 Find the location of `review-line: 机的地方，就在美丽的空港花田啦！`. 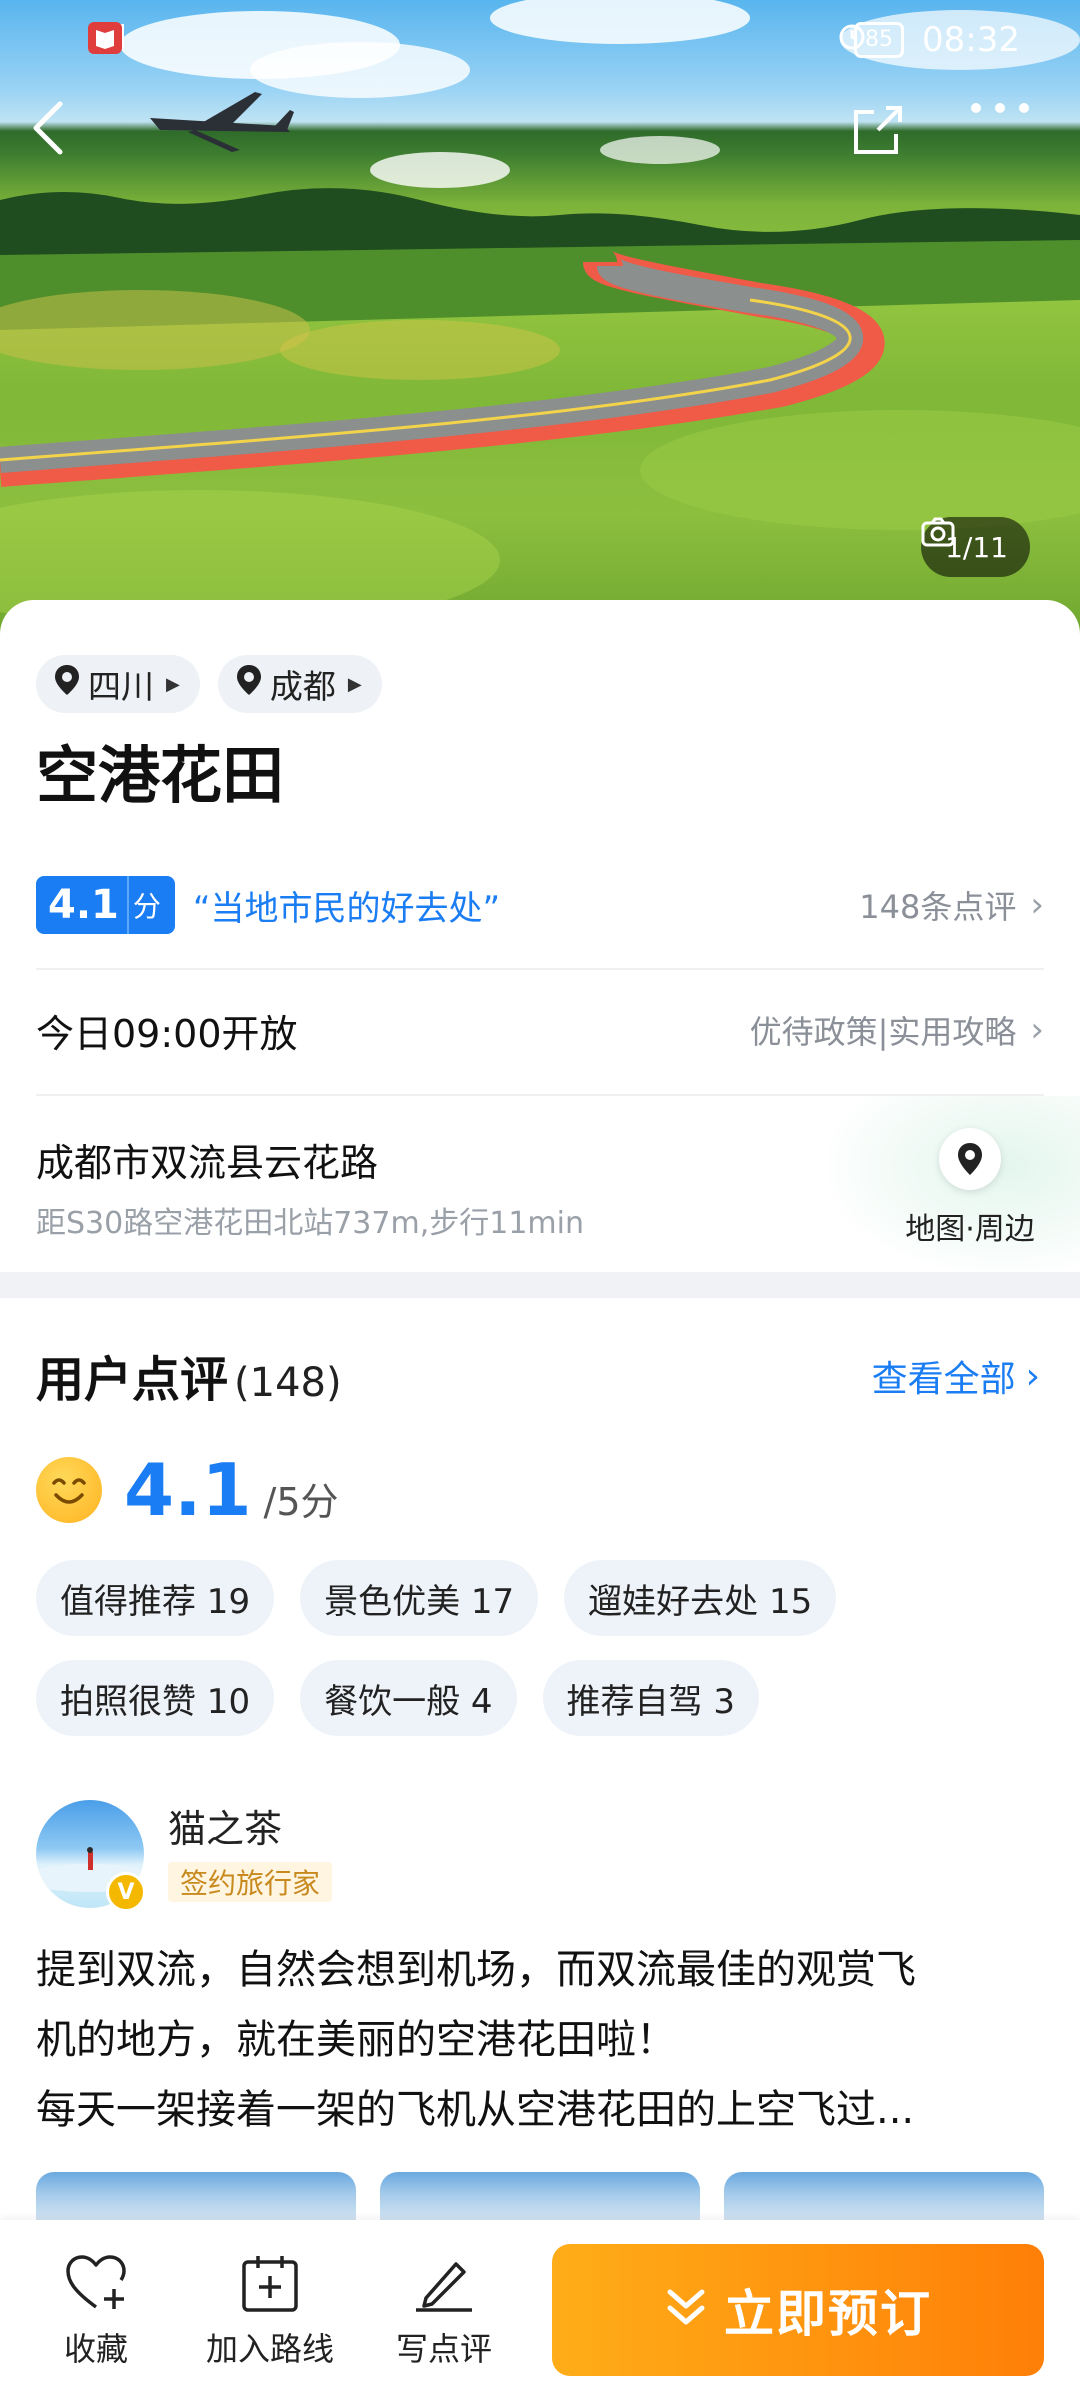

review-line: 机的地方，就在美丽的空港花田啦！ is located at coordinates (356, 2040).